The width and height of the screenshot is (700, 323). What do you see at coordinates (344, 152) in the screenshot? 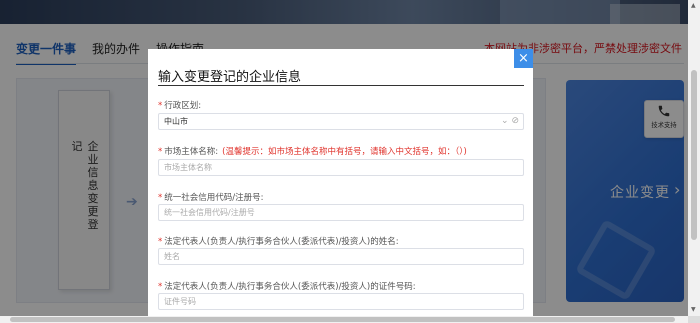
I see `entity-name-hint: (温馨提示：如市场主体名称中有括号，请输入中文括号，如：（）)` at bounding box center [344, 152].